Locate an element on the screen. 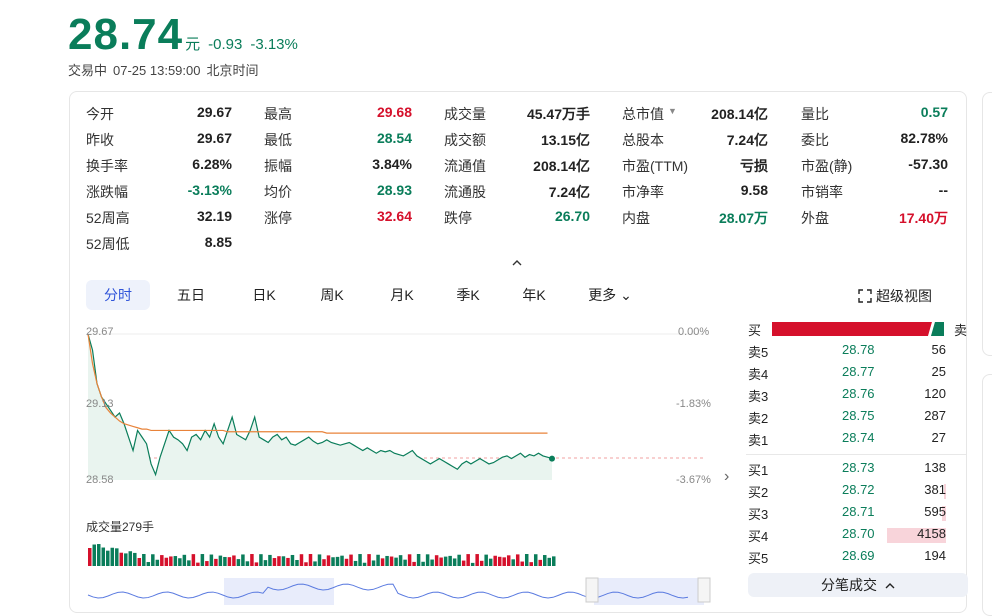 The image size is (992, 616). orderbook-row: 买5 28.69 194 is located at coordinates (846, 558).